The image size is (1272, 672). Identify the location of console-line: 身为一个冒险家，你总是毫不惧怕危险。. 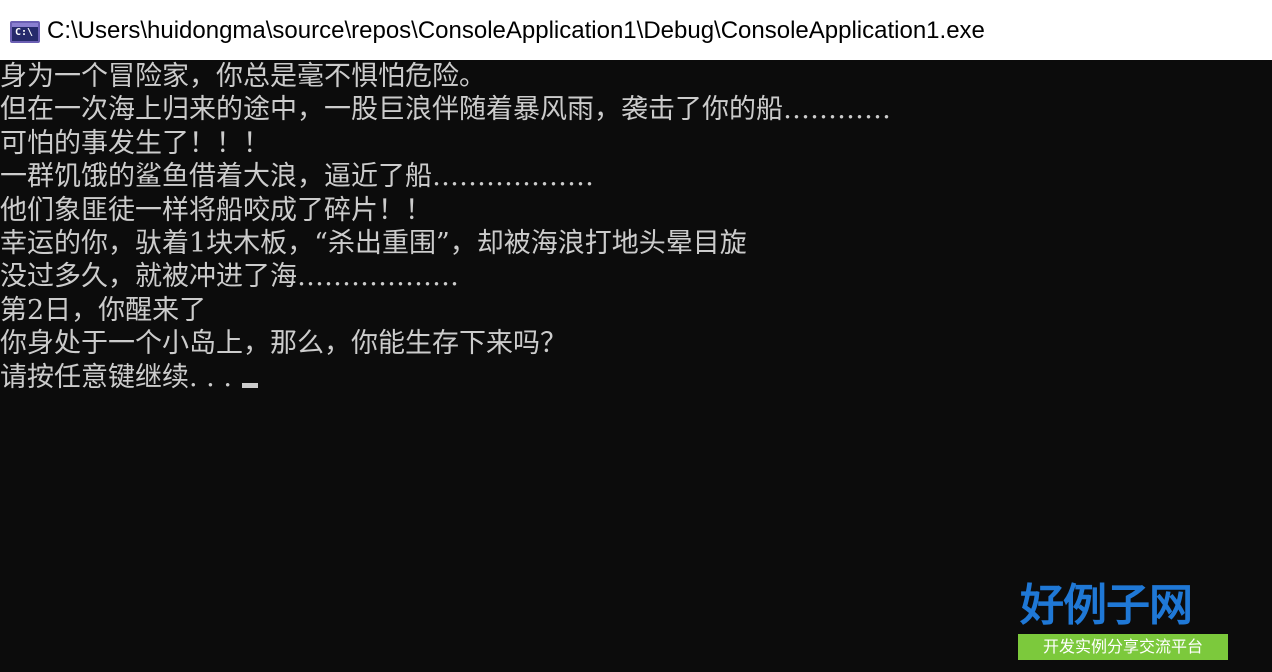
(243, 76).